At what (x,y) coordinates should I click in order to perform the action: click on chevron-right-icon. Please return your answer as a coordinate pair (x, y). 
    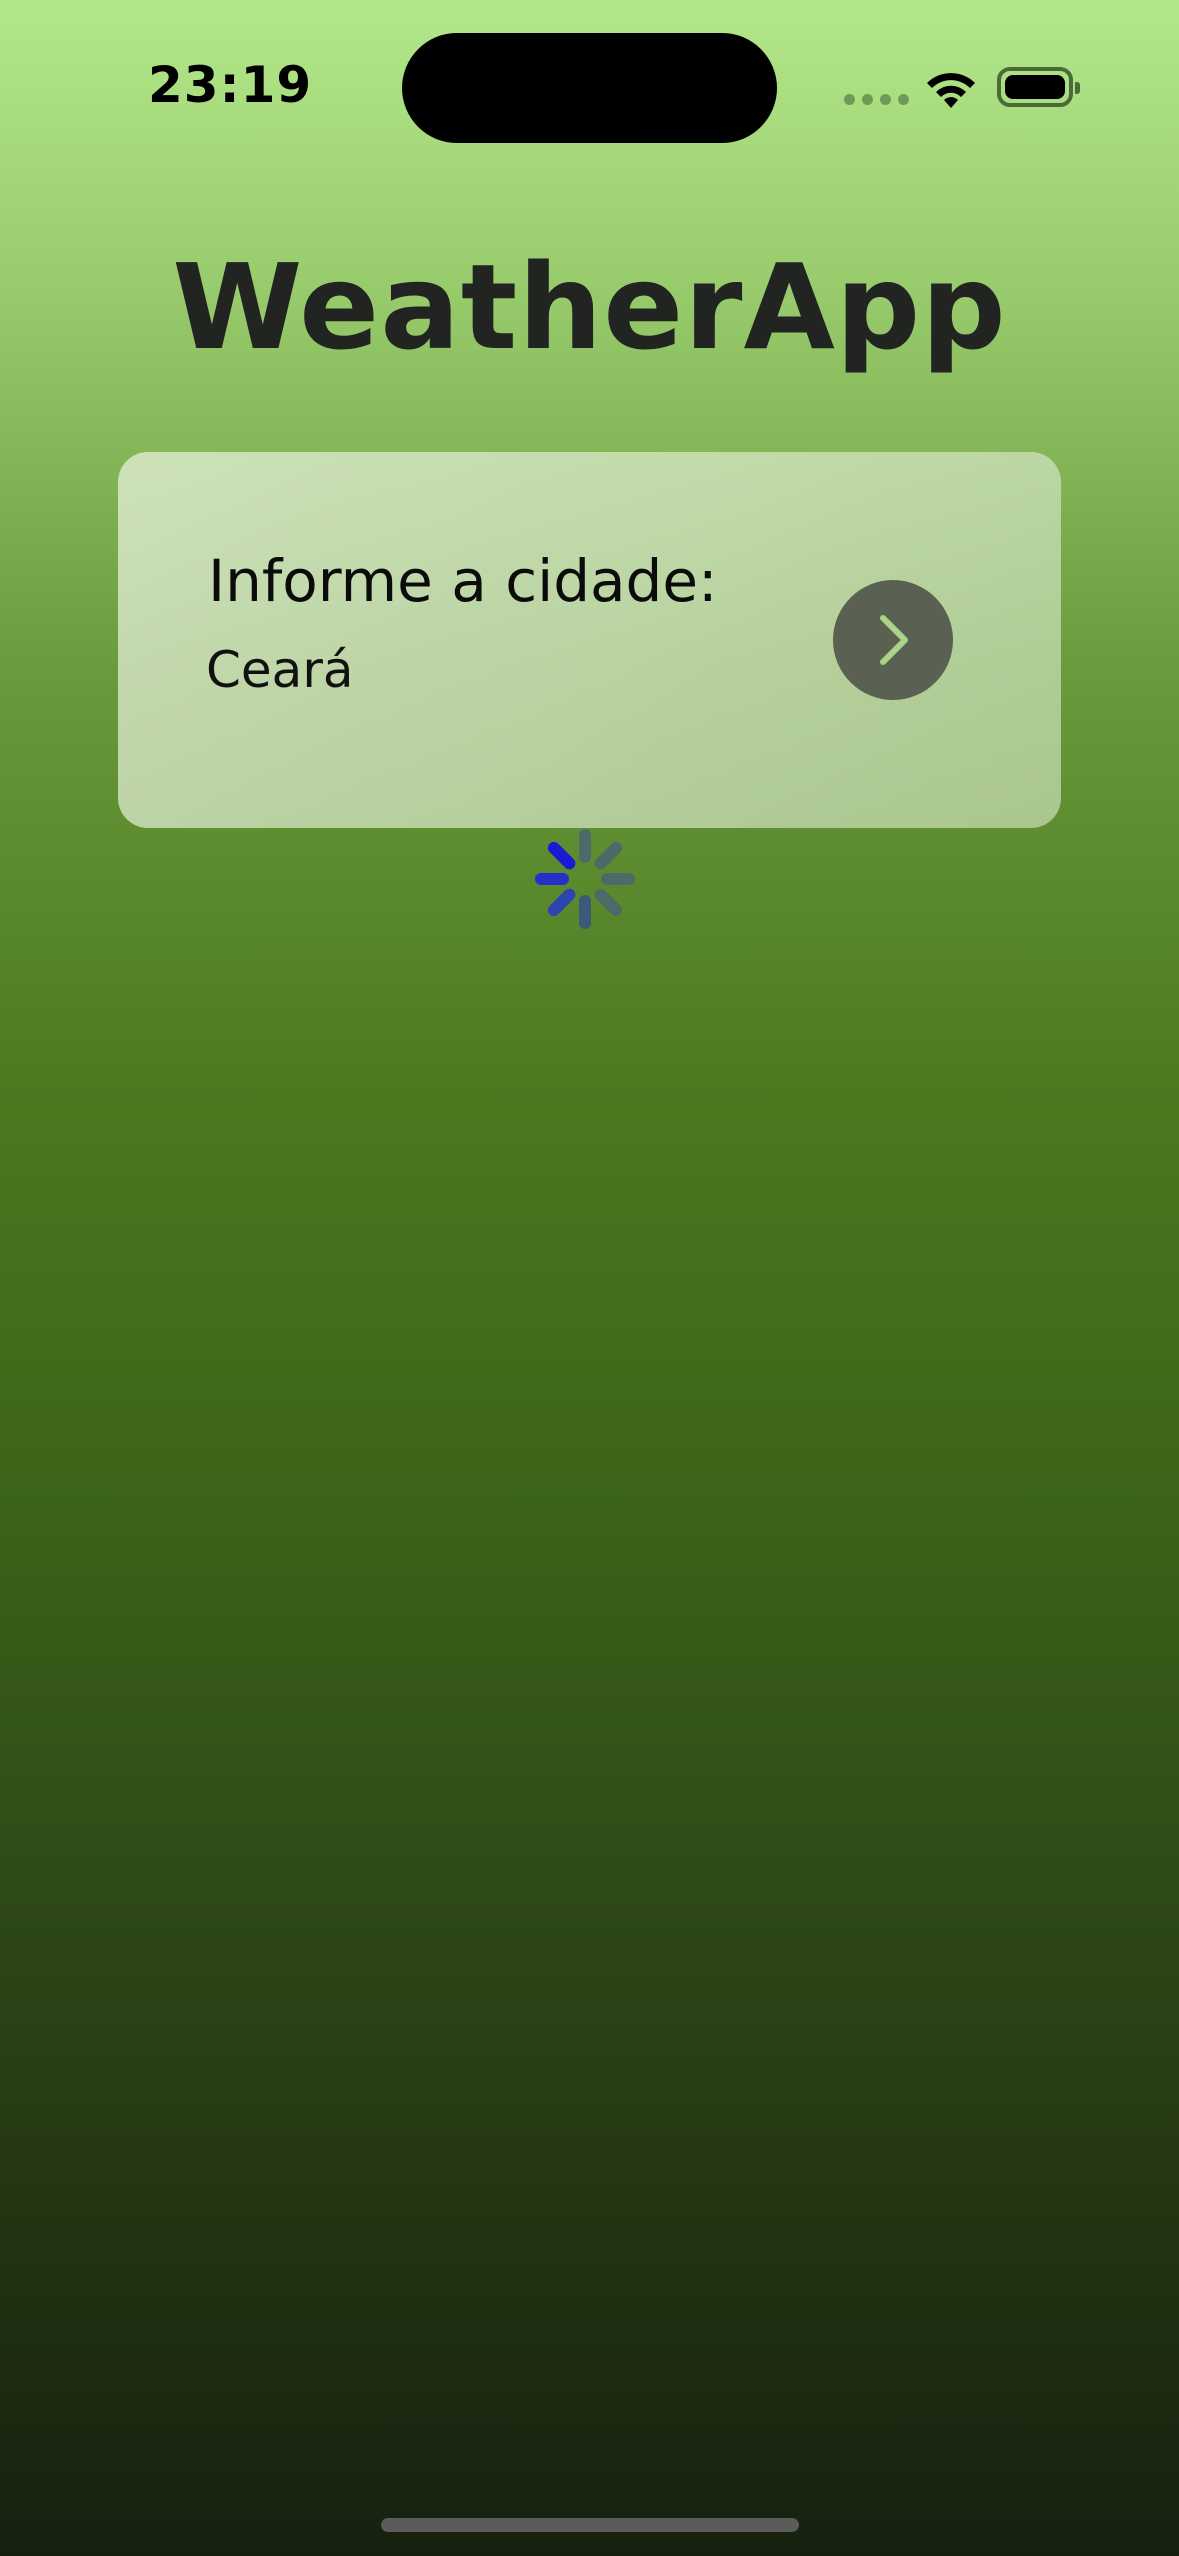
    Looking at the image, I should click on (894, 640).